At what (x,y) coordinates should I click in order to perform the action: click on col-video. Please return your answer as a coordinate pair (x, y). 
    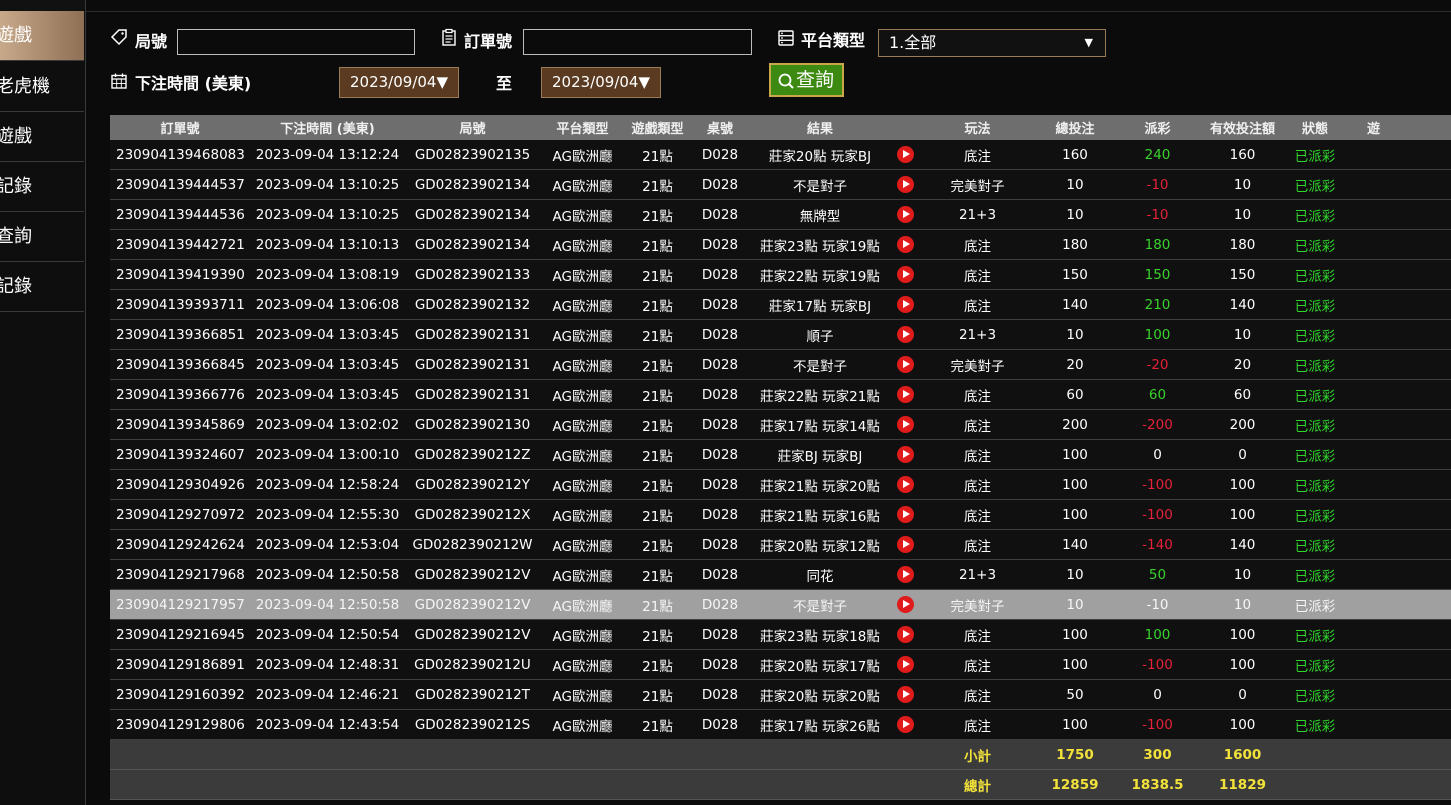
    Looking at the image, I should click on (905, 127).